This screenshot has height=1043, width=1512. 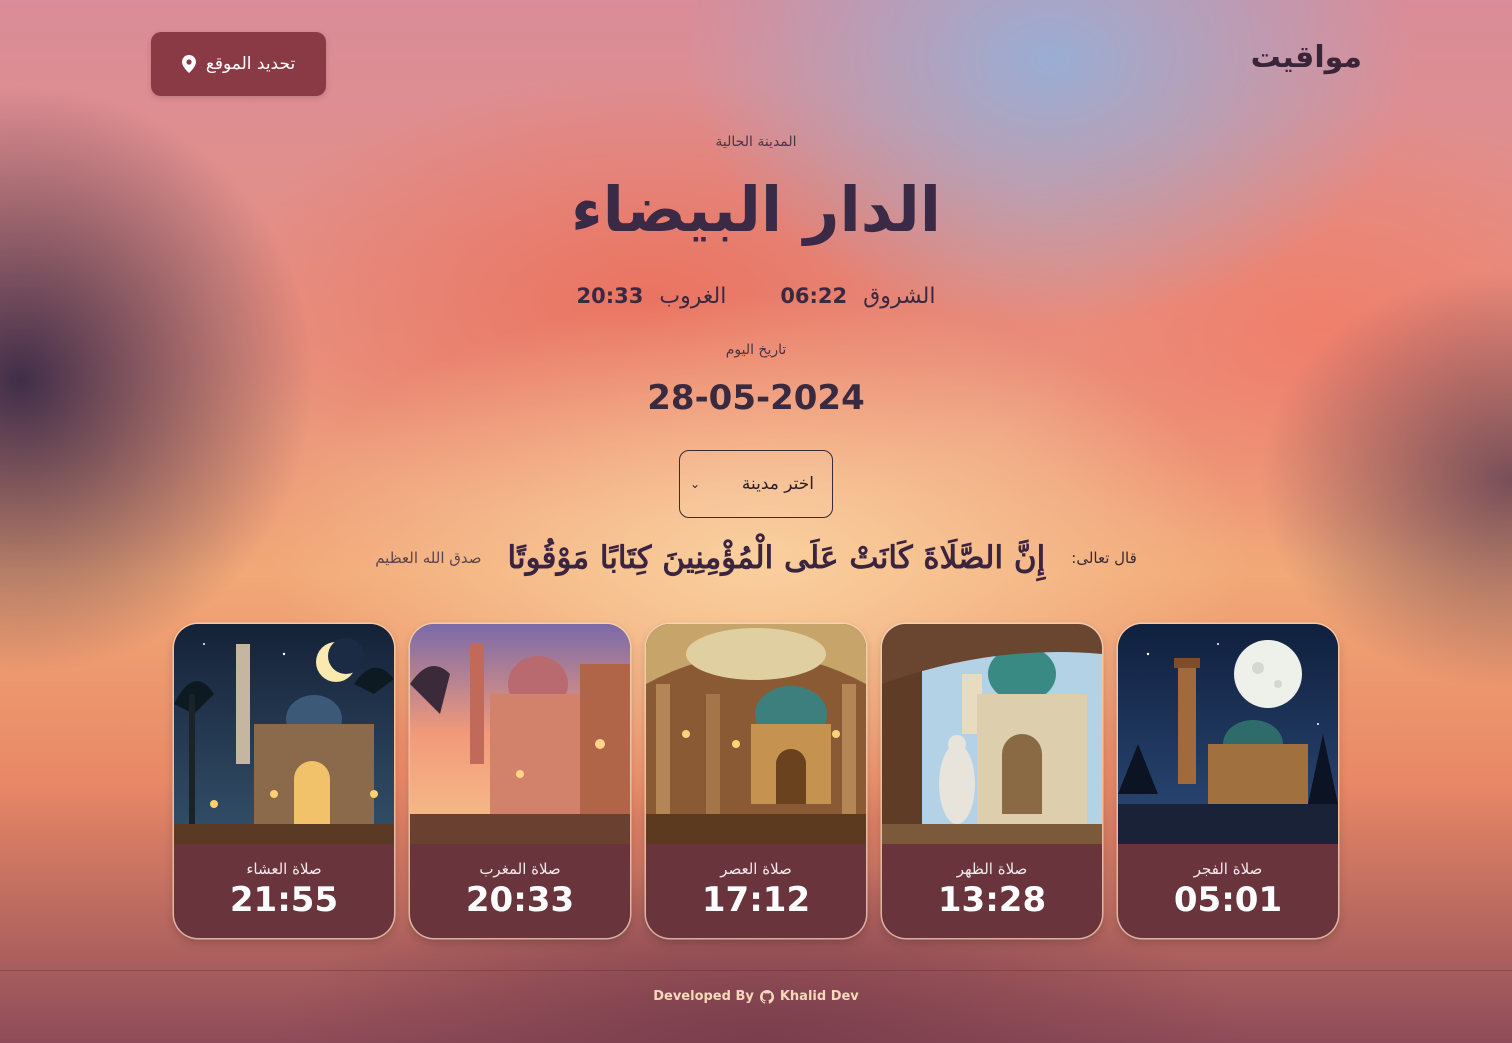 I want to click on prayer-time: 21:55, so click(x=284, y=900).